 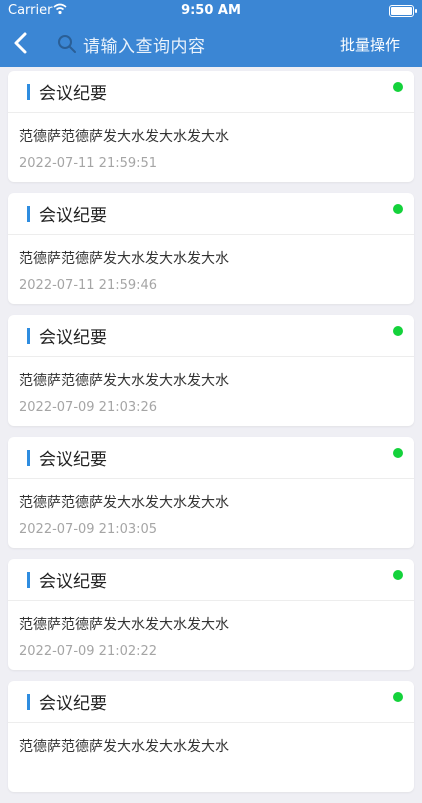 What do you see at coordinates (403, 11) in the screenshot?
I see `battery-icon` at bounding box center [403, 11].